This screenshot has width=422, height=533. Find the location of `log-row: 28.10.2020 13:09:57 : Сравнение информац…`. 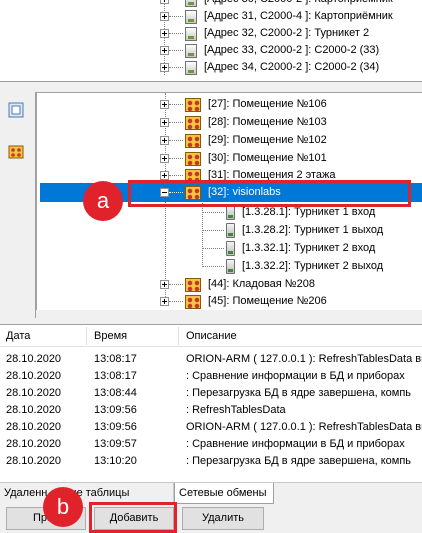

log-row: 28.10.2020 13:09:57 : Сравнение информац… is located at coordinates (211, 444).